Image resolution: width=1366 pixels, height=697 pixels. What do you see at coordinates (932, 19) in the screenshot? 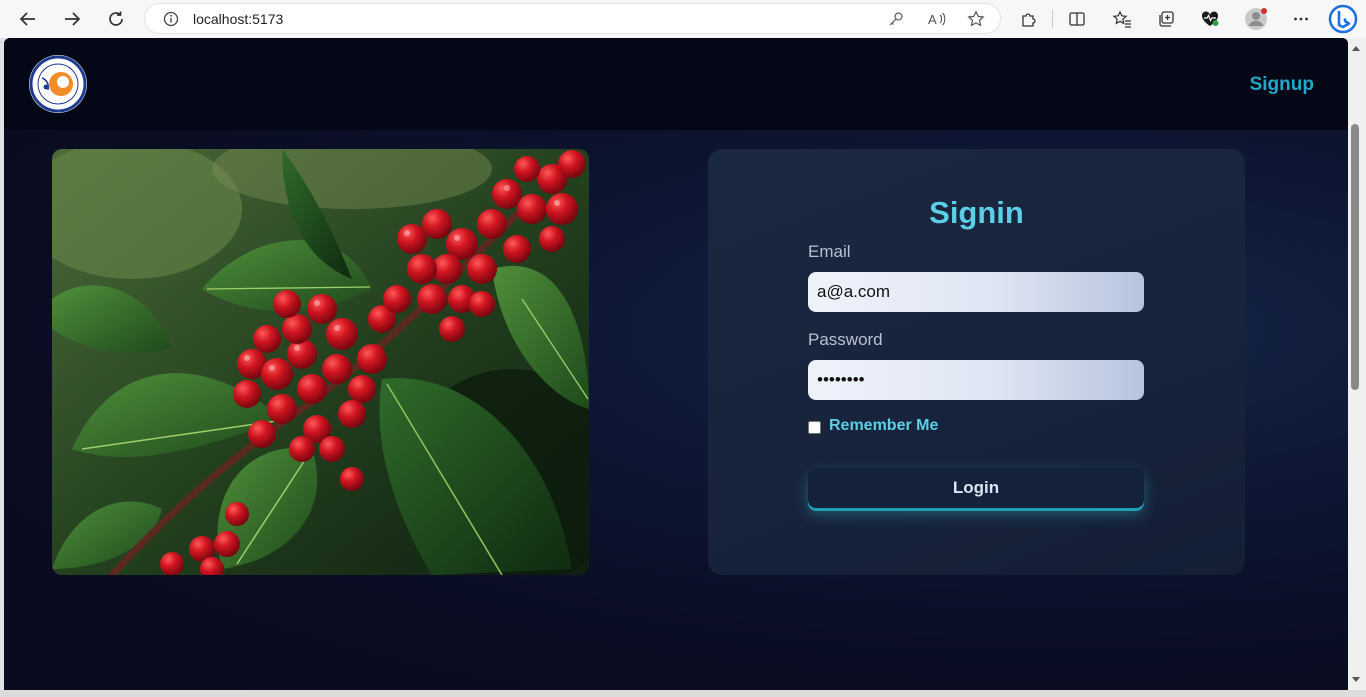
I see `svg-text: A` at bounding box center [932, 19].